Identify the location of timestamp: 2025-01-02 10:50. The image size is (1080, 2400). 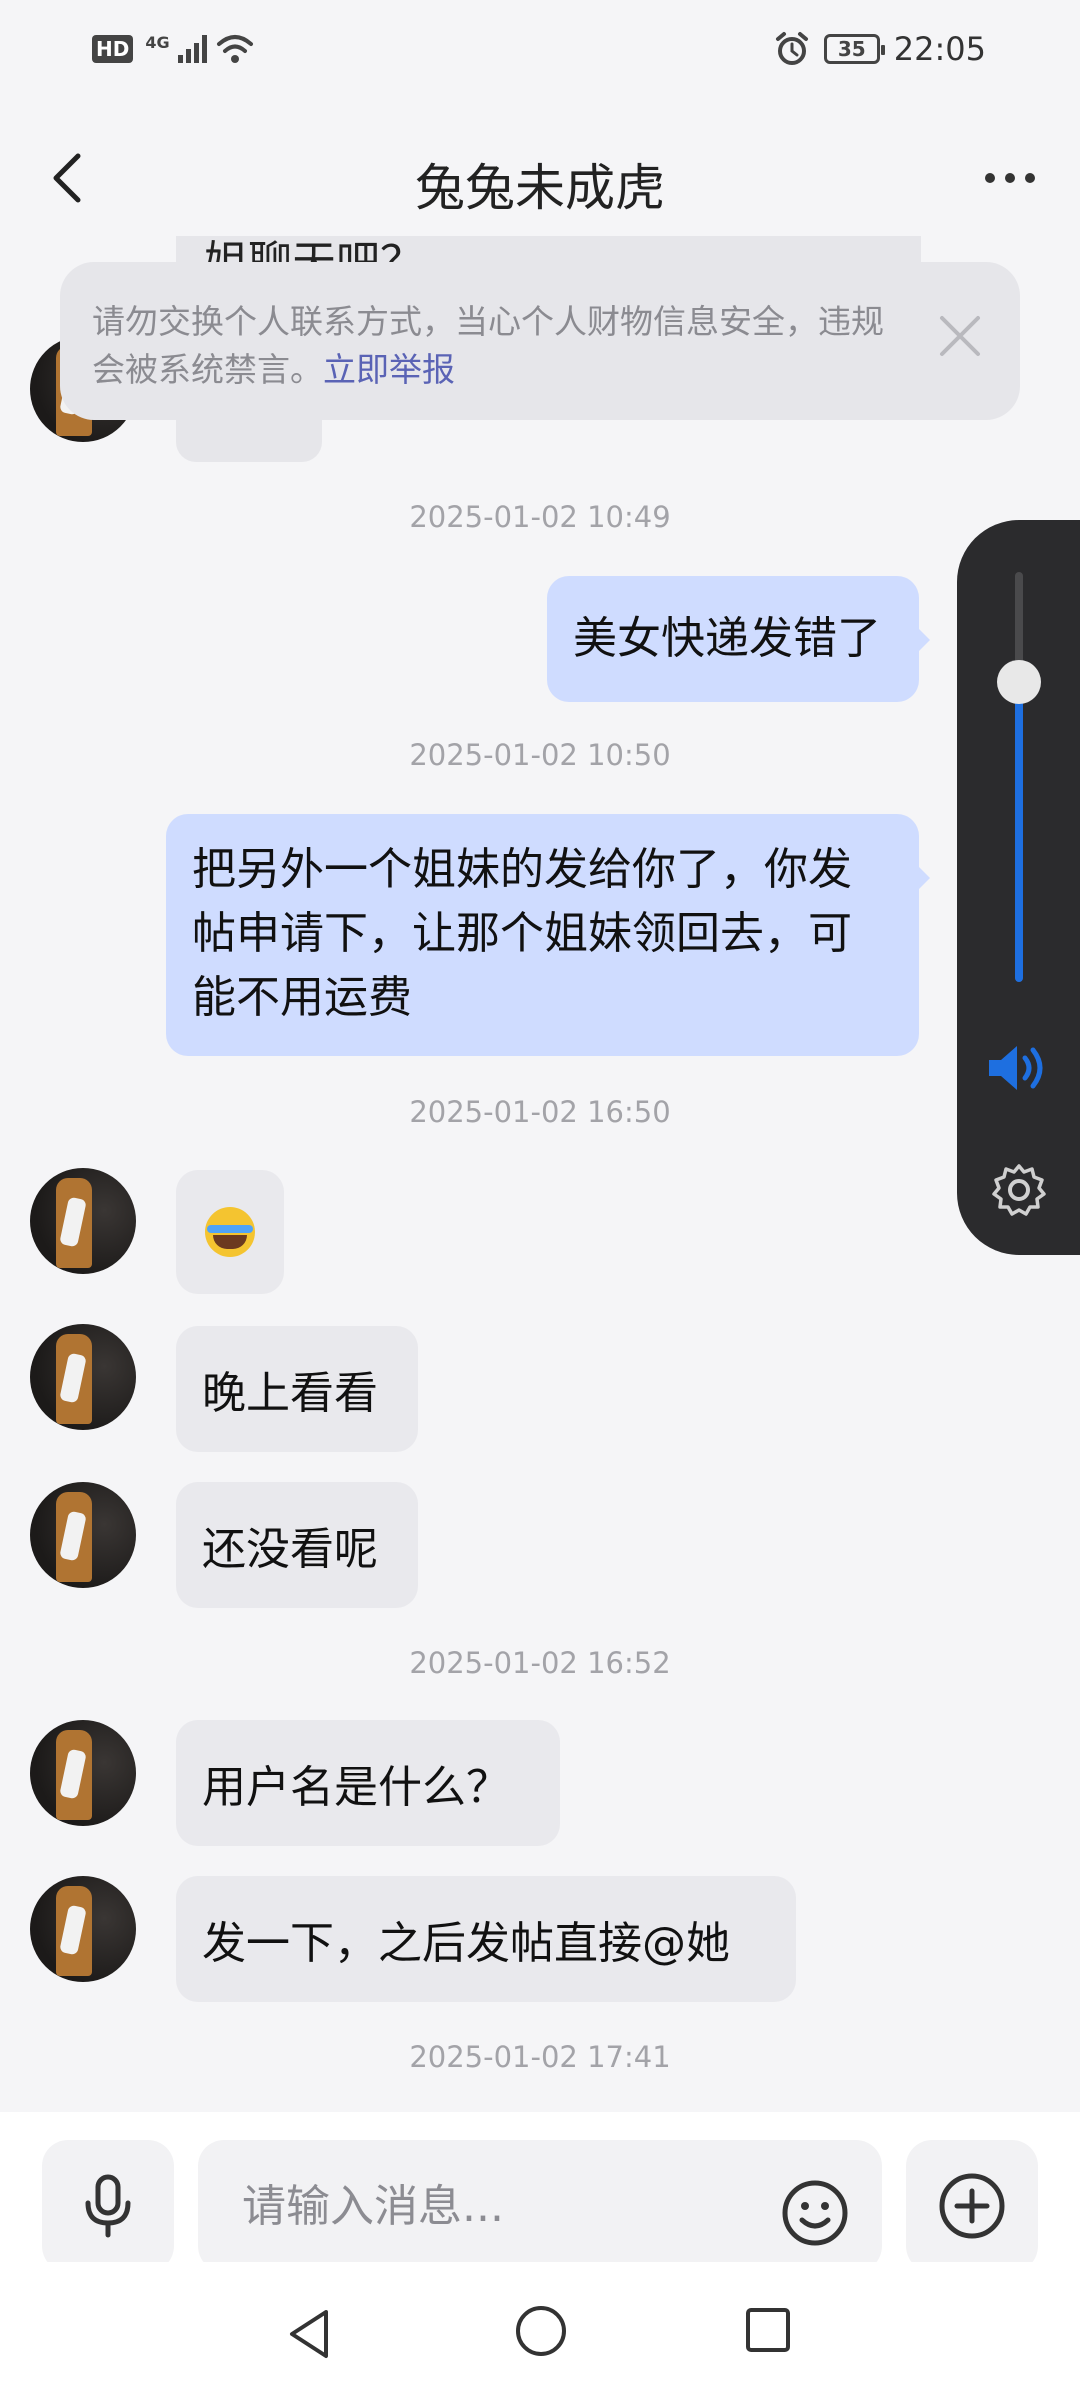
(540, 755).